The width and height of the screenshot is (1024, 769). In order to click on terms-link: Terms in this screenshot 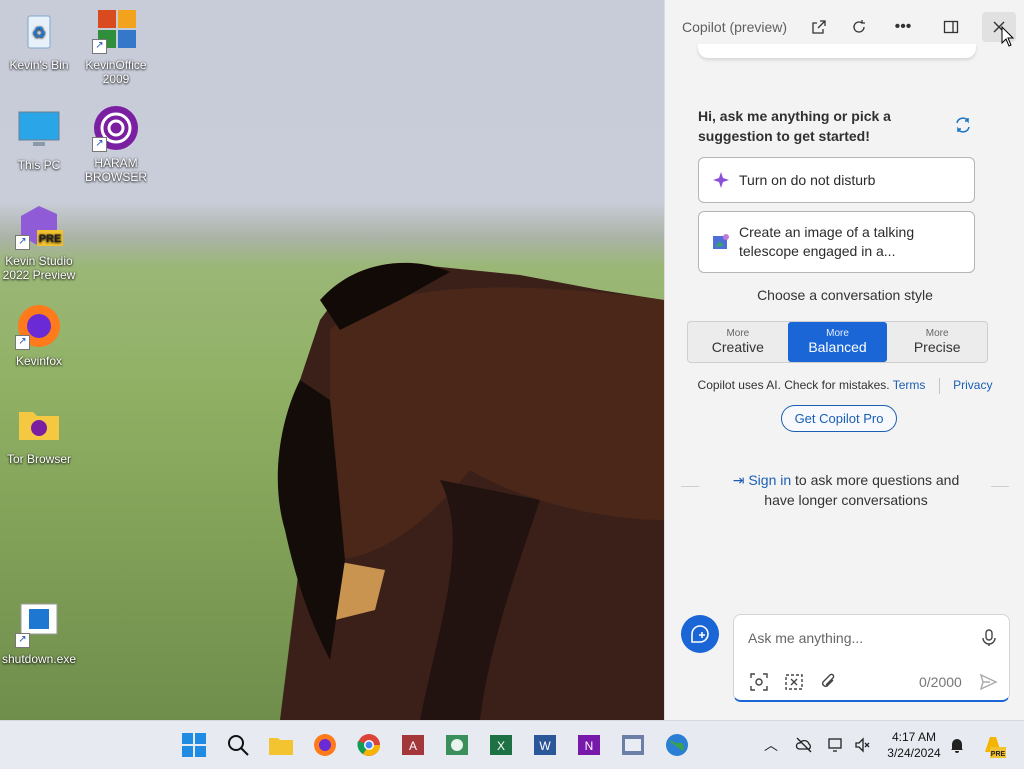, I will do `click(909, 385)`.